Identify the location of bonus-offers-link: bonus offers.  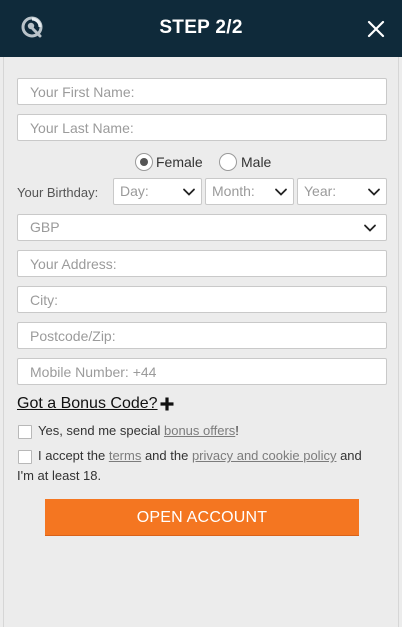
(199, 430).